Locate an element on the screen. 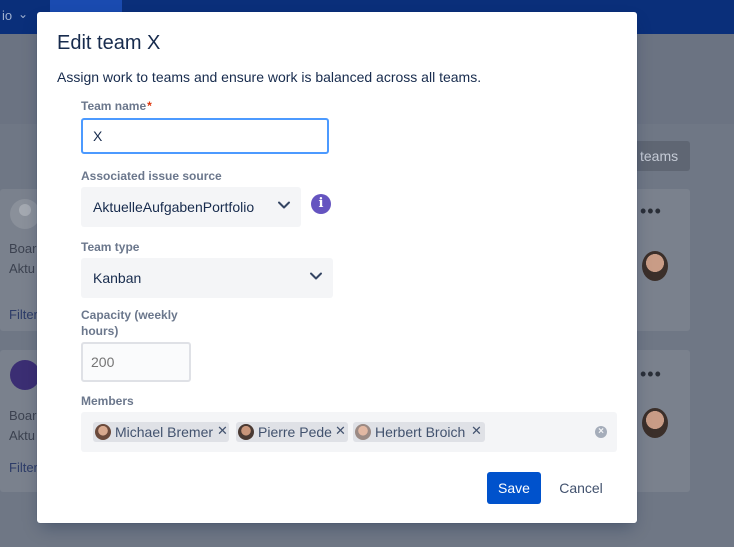 This screenshot has height=547, width=734. capacity-label-line1: Capacity (weekly is located at coordinates (129, 315).